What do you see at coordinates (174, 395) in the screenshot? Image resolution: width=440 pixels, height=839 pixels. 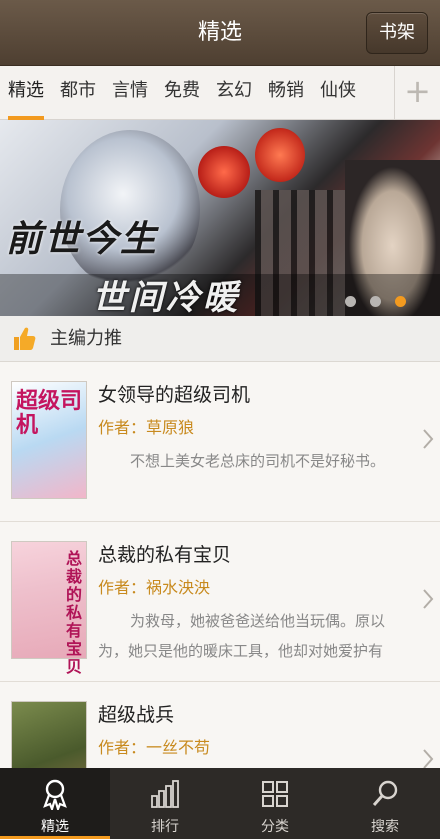 I see `book-title: 女领导的超级司机` at bounding box center [174, 395].